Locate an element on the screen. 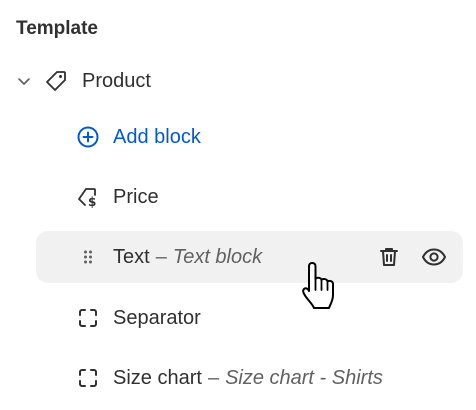 This screenshot has width=476, height=410. drag-handle-icon is located at coordinates (88, 257).